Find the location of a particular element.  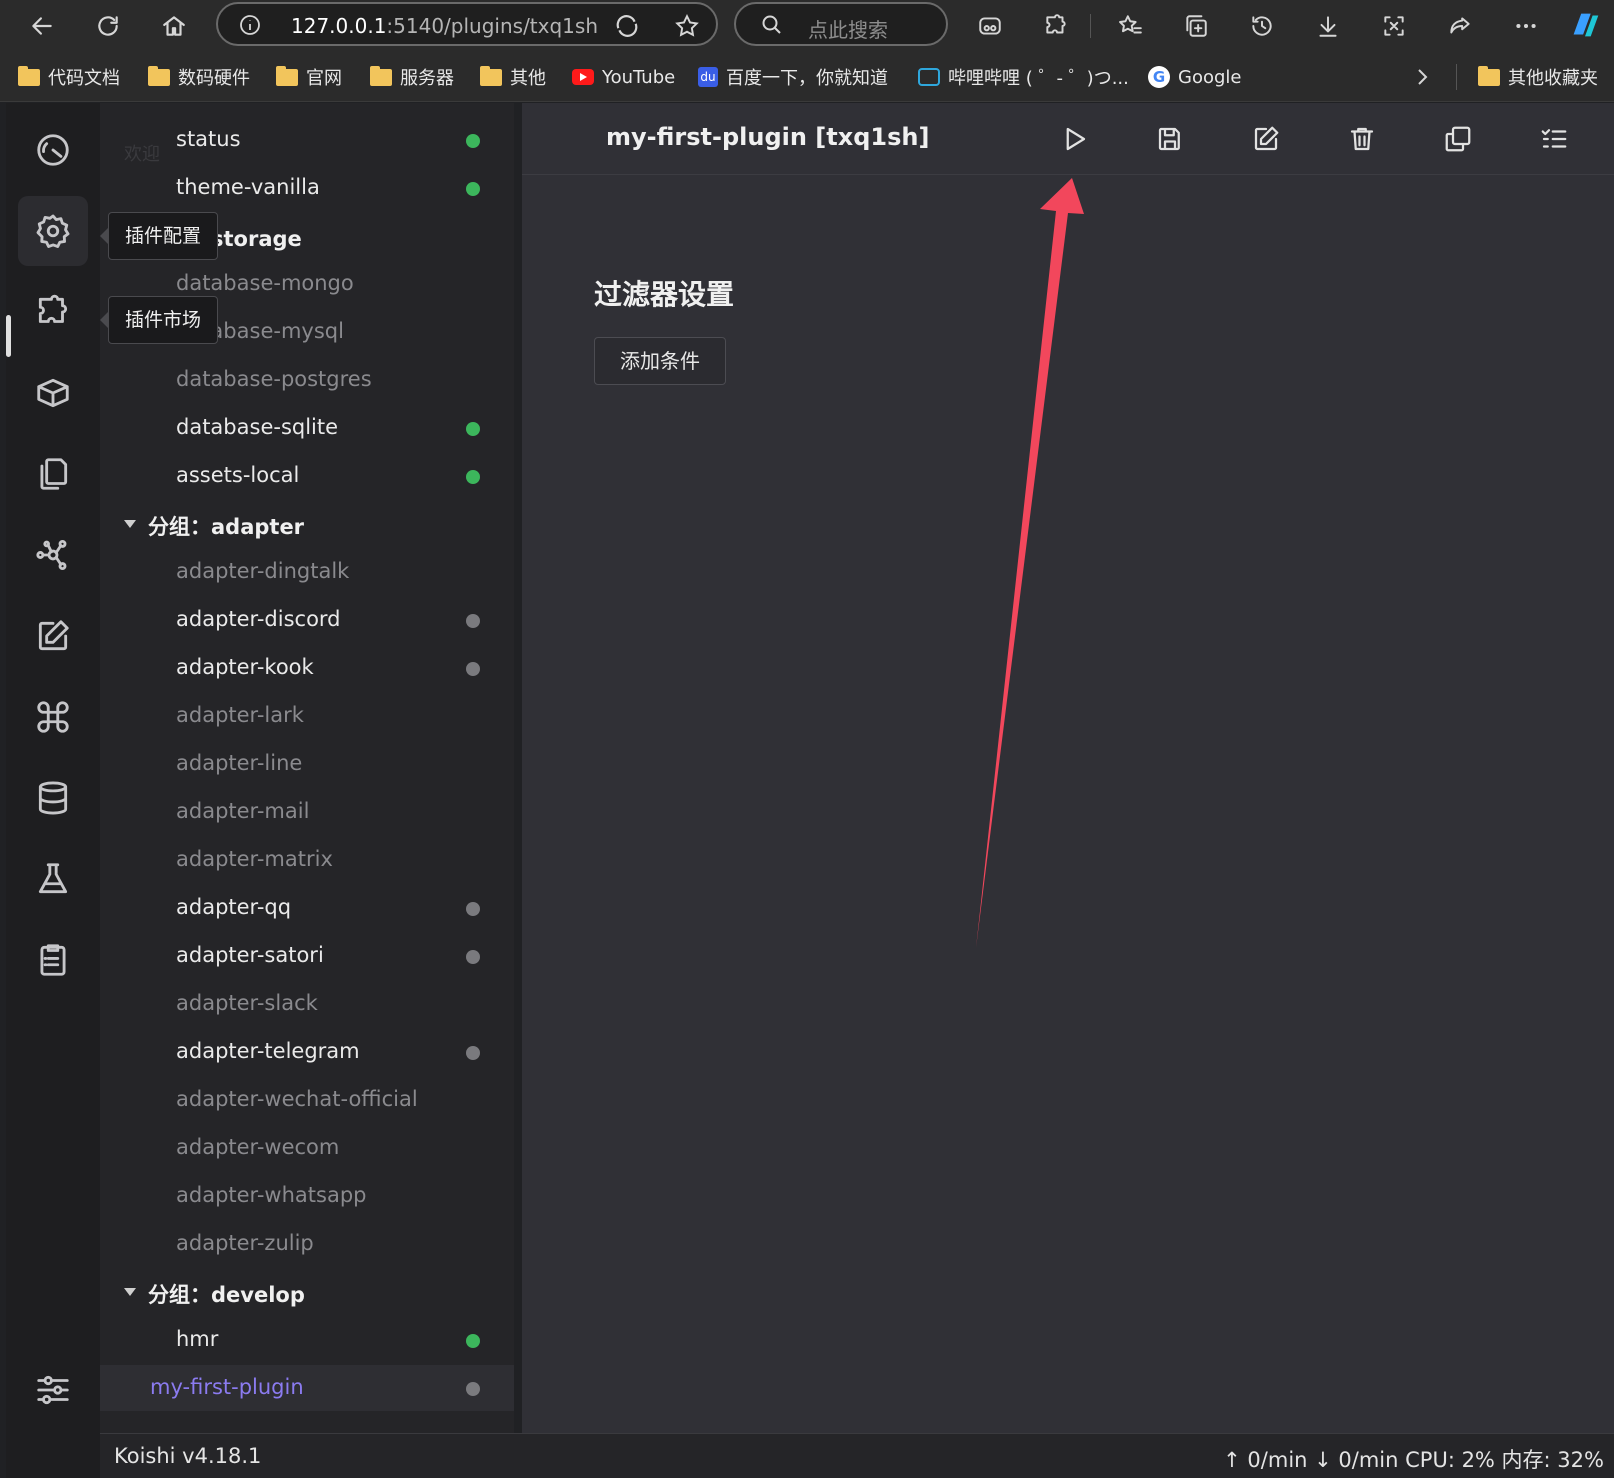

edit-icon is located at coordinates (53, 635).